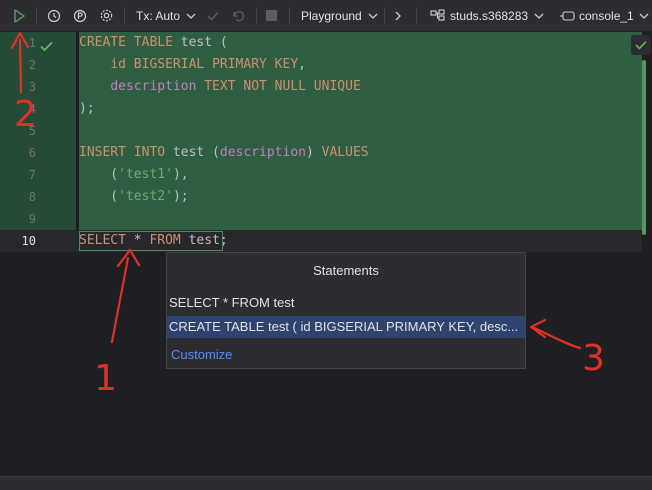  Describe the element at coordinates (105, 378) in the screenshot. I see `annotation-label-1: 1` at that location.